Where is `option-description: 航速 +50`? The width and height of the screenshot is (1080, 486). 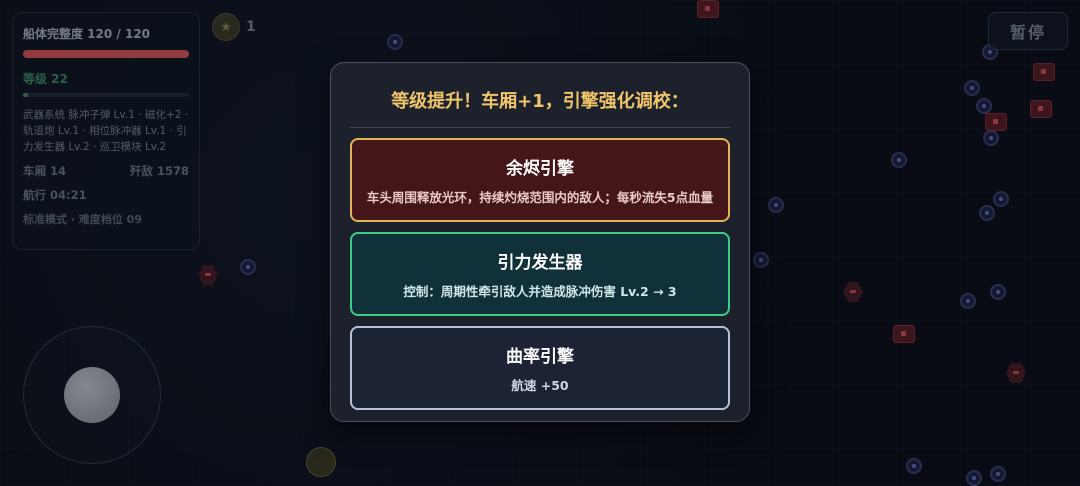 option-description: 航速 +50 is located at coordinates (540, 385).